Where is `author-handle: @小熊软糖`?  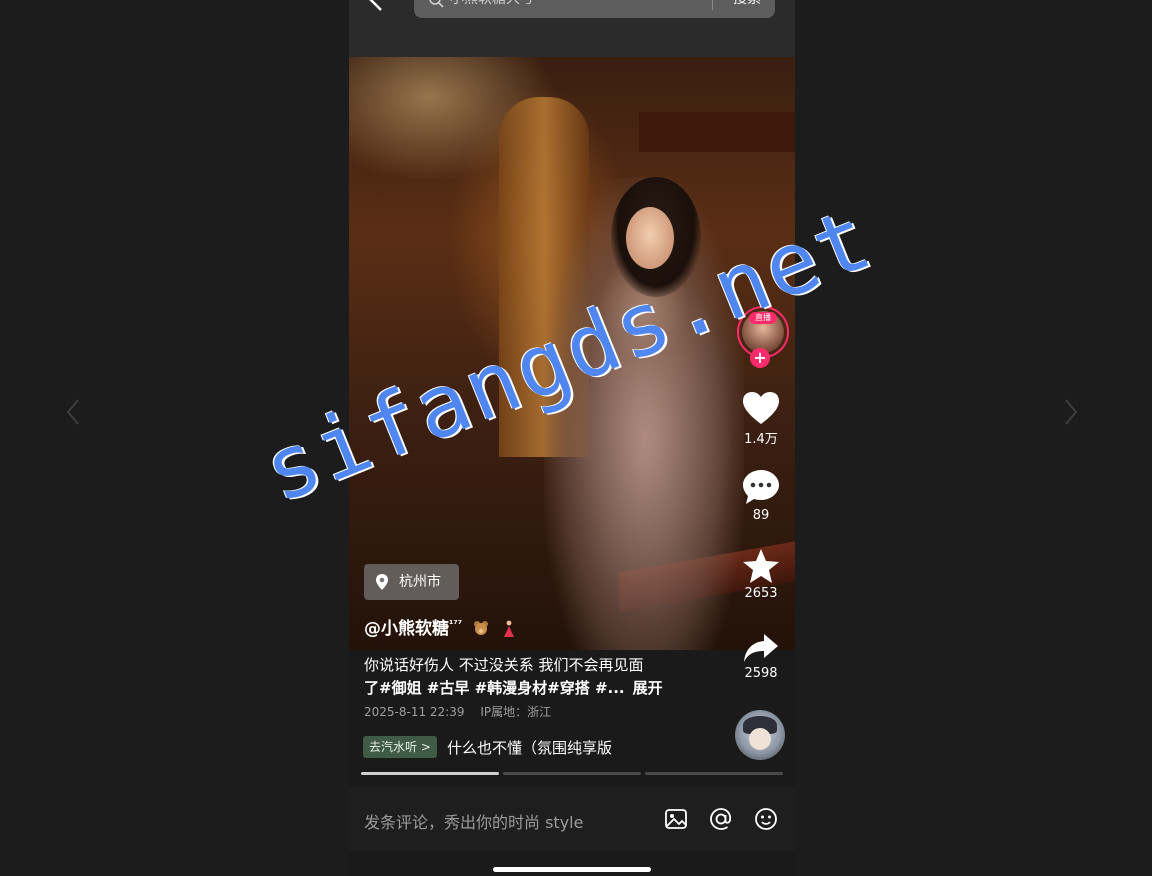 author-handle: @小熊软糖 is located at coordinates (406, 629).